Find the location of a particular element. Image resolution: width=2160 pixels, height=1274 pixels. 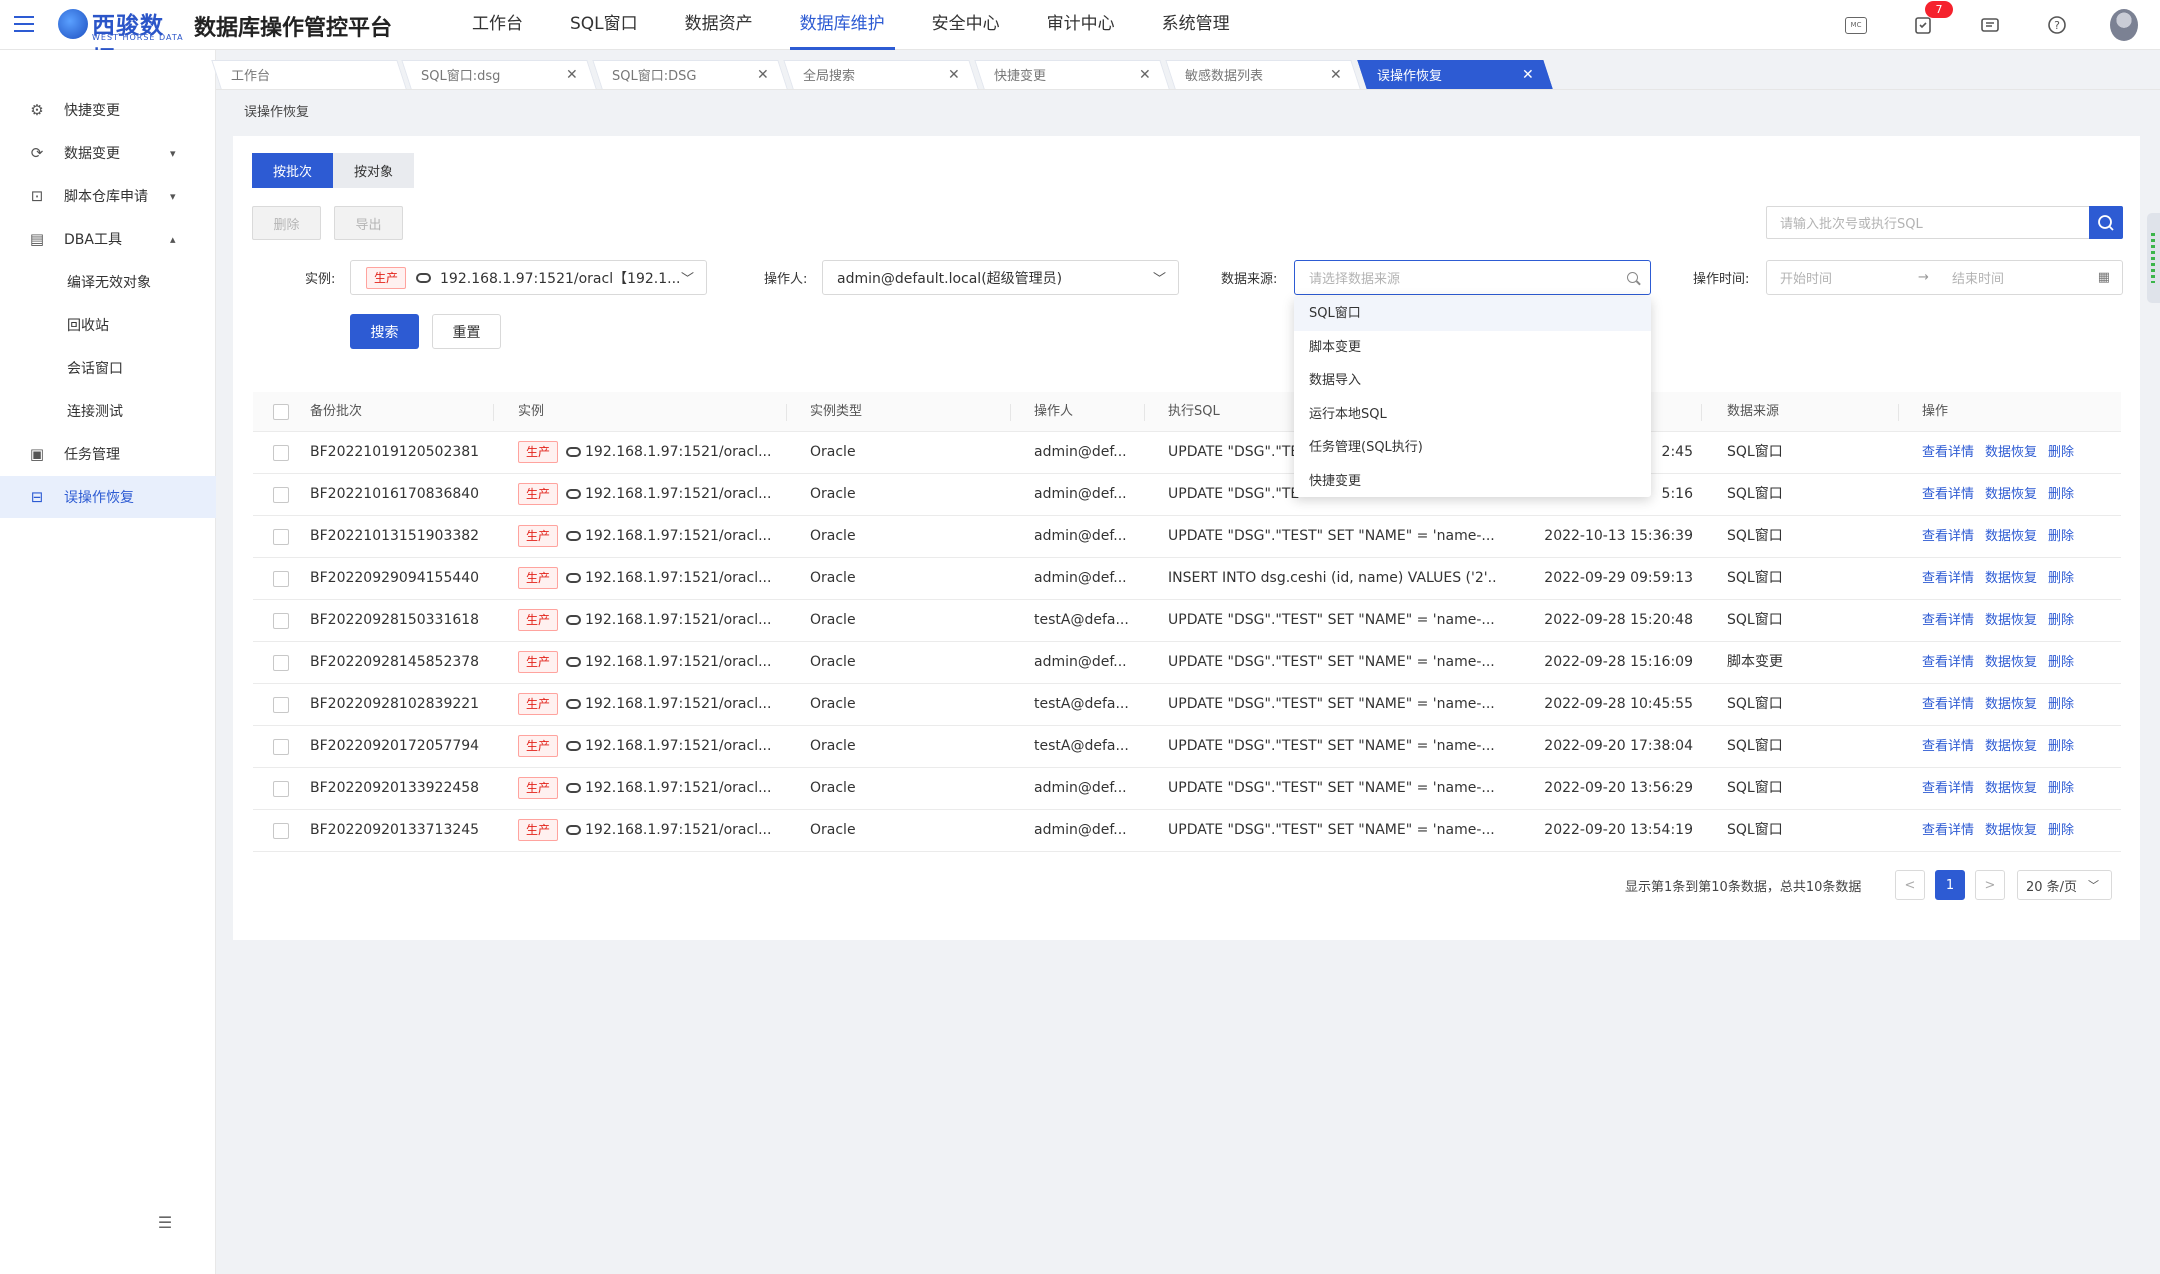

task-check-icon: 7 is located at coordinates (1931, 20).